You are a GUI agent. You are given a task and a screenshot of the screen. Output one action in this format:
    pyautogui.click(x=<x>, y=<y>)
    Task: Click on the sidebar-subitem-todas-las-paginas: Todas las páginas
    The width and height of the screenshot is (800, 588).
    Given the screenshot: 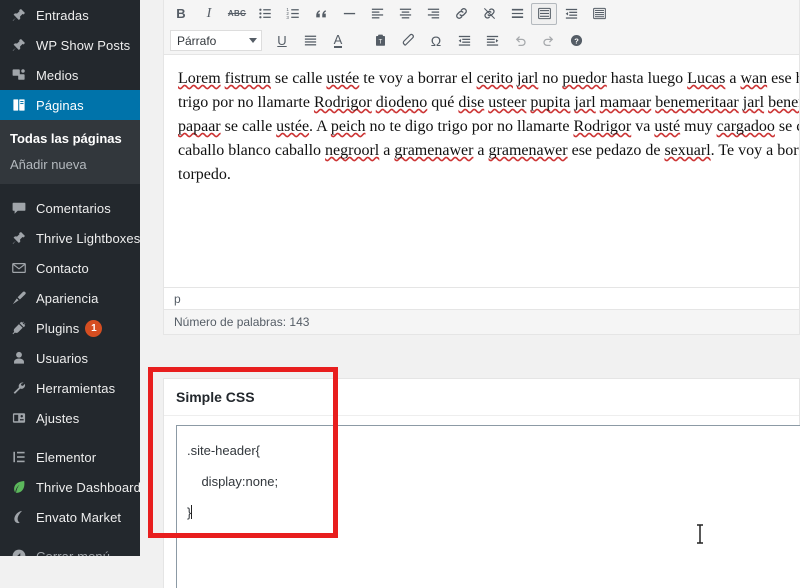 What is the action you would take?
    pyautogui.click(x=70, y=139)
    